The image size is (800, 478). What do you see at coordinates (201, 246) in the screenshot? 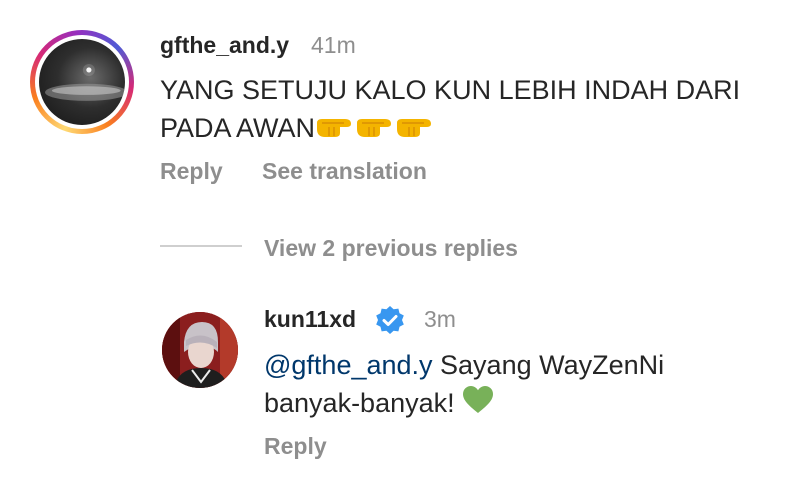
I see `replies-divider-line` at bounding box center [201, 246].